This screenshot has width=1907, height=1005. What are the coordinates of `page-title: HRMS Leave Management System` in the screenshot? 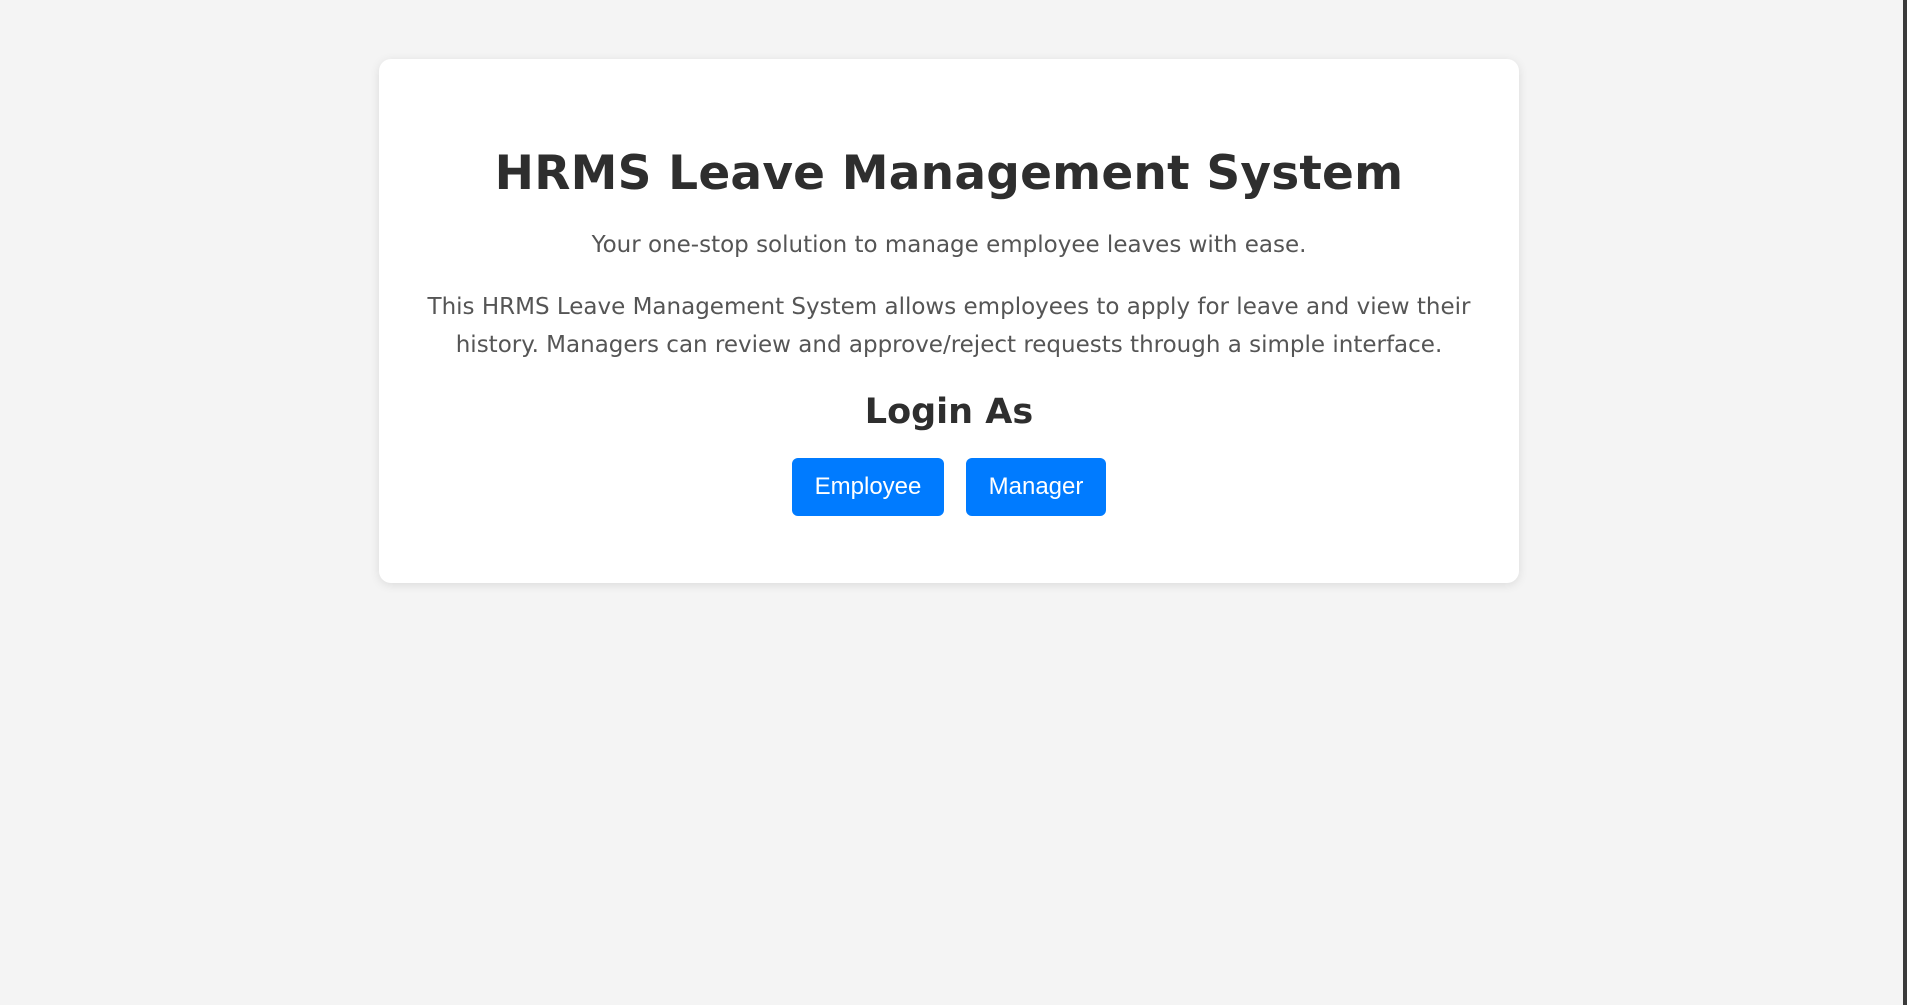 It's located at (949, 173).